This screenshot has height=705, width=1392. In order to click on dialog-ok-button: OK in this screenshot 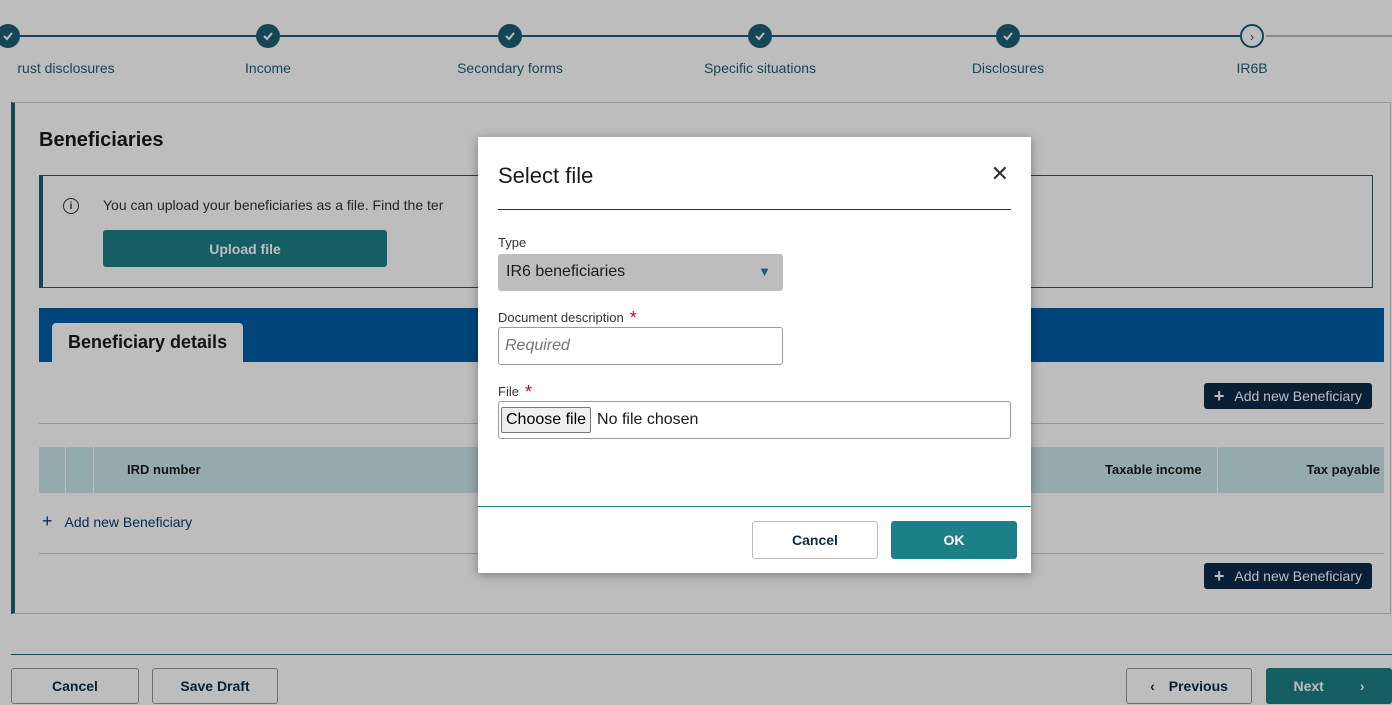, I will do `click(954, 540)`.